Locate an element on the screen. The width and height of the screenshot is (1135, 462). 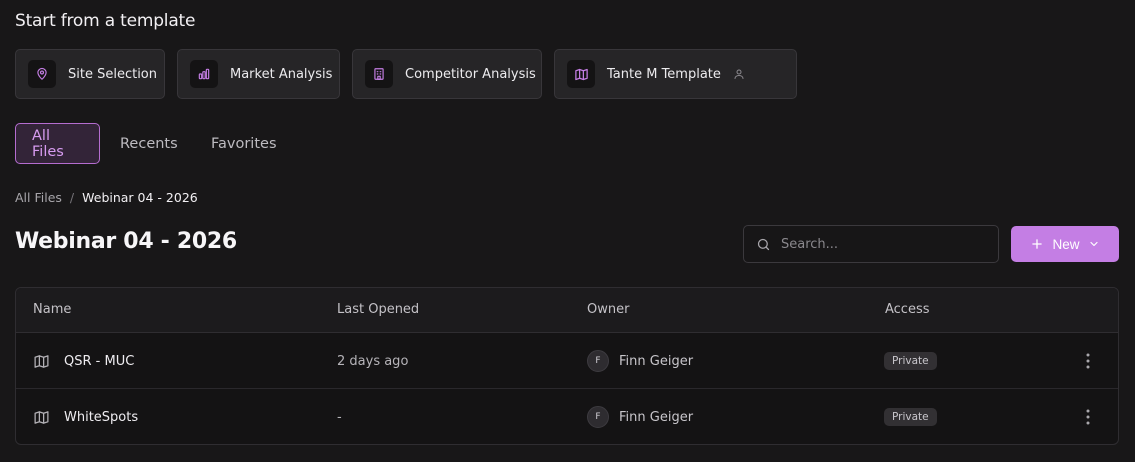
file-name: WhiteSpots is located at coordinates (101, 417).